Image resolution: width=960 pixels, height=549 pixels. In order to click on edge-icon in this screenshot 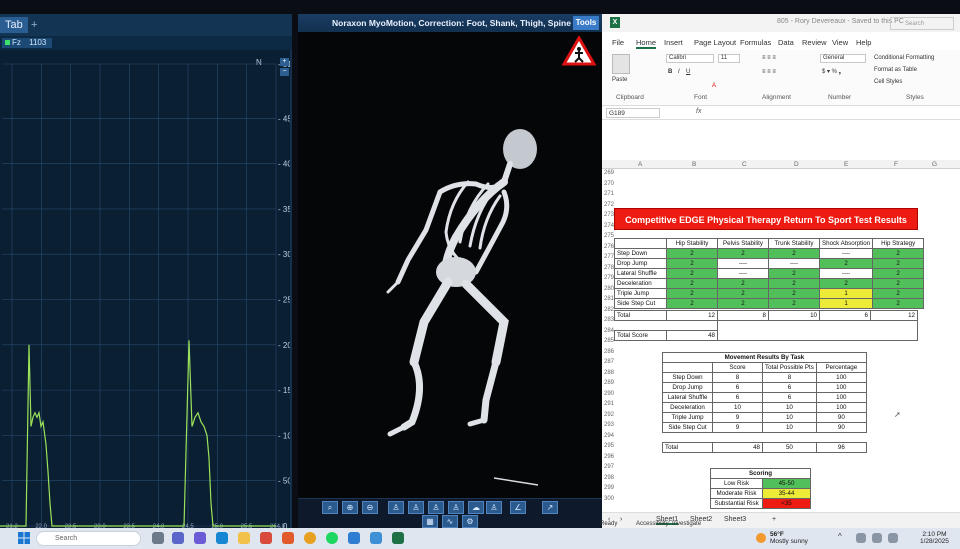, I will do `click(222, 538)`.